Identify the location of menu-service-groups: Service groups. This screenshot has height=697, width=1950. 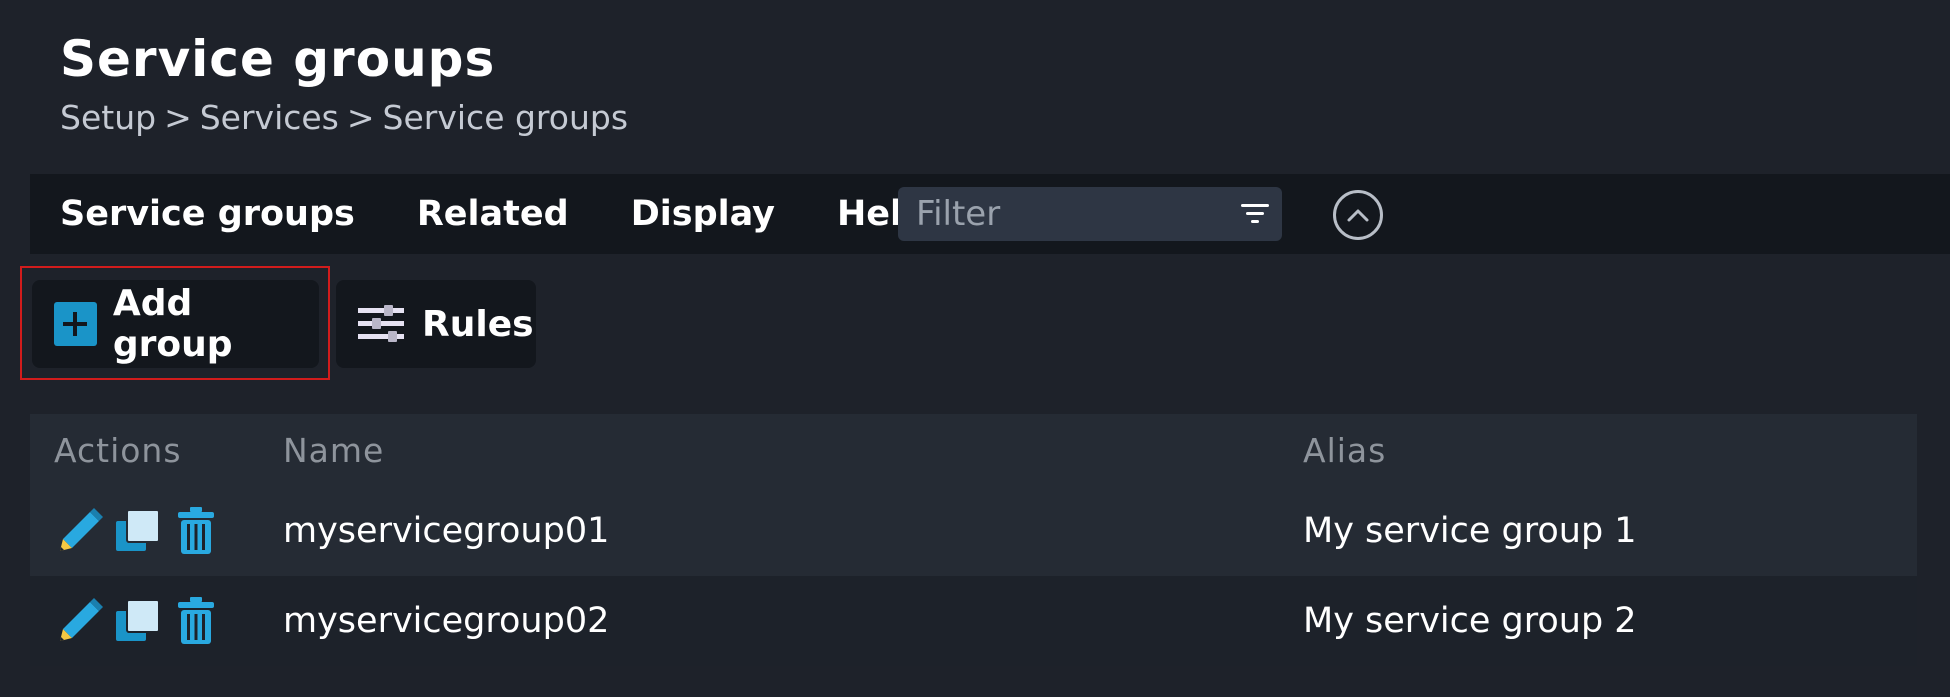
(207, 214).